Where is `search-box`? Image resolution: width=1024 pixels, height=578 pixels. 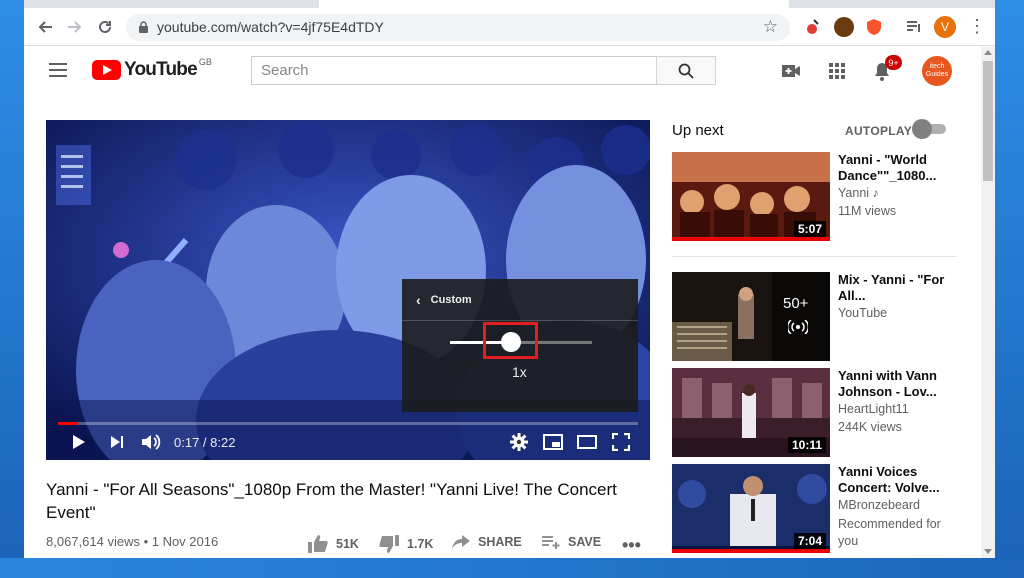
search-box is located at coordinates (453, 70).